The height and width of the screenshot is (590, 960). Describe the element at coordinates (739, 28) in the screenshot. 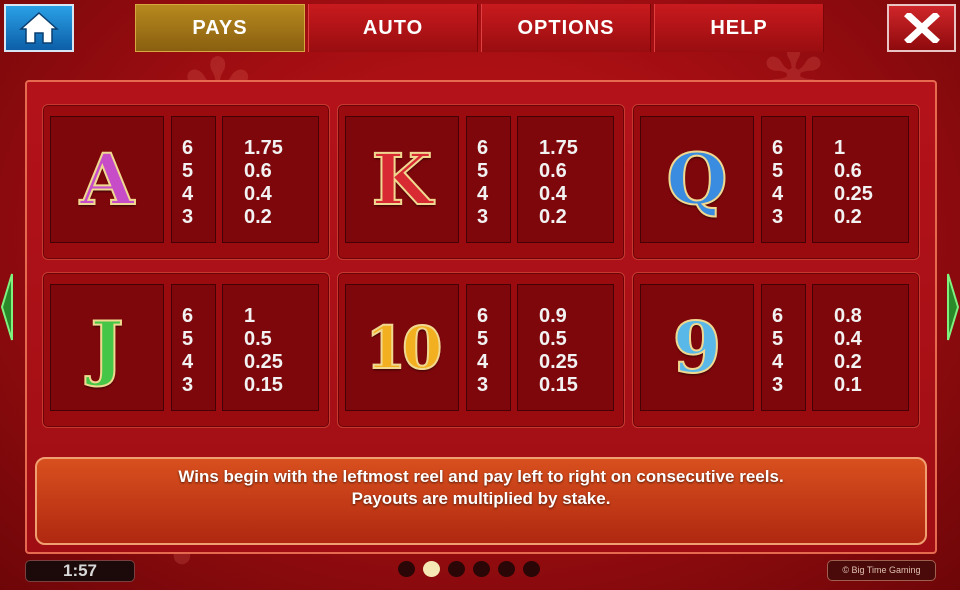

I see `tab-help: HELP` at that location.